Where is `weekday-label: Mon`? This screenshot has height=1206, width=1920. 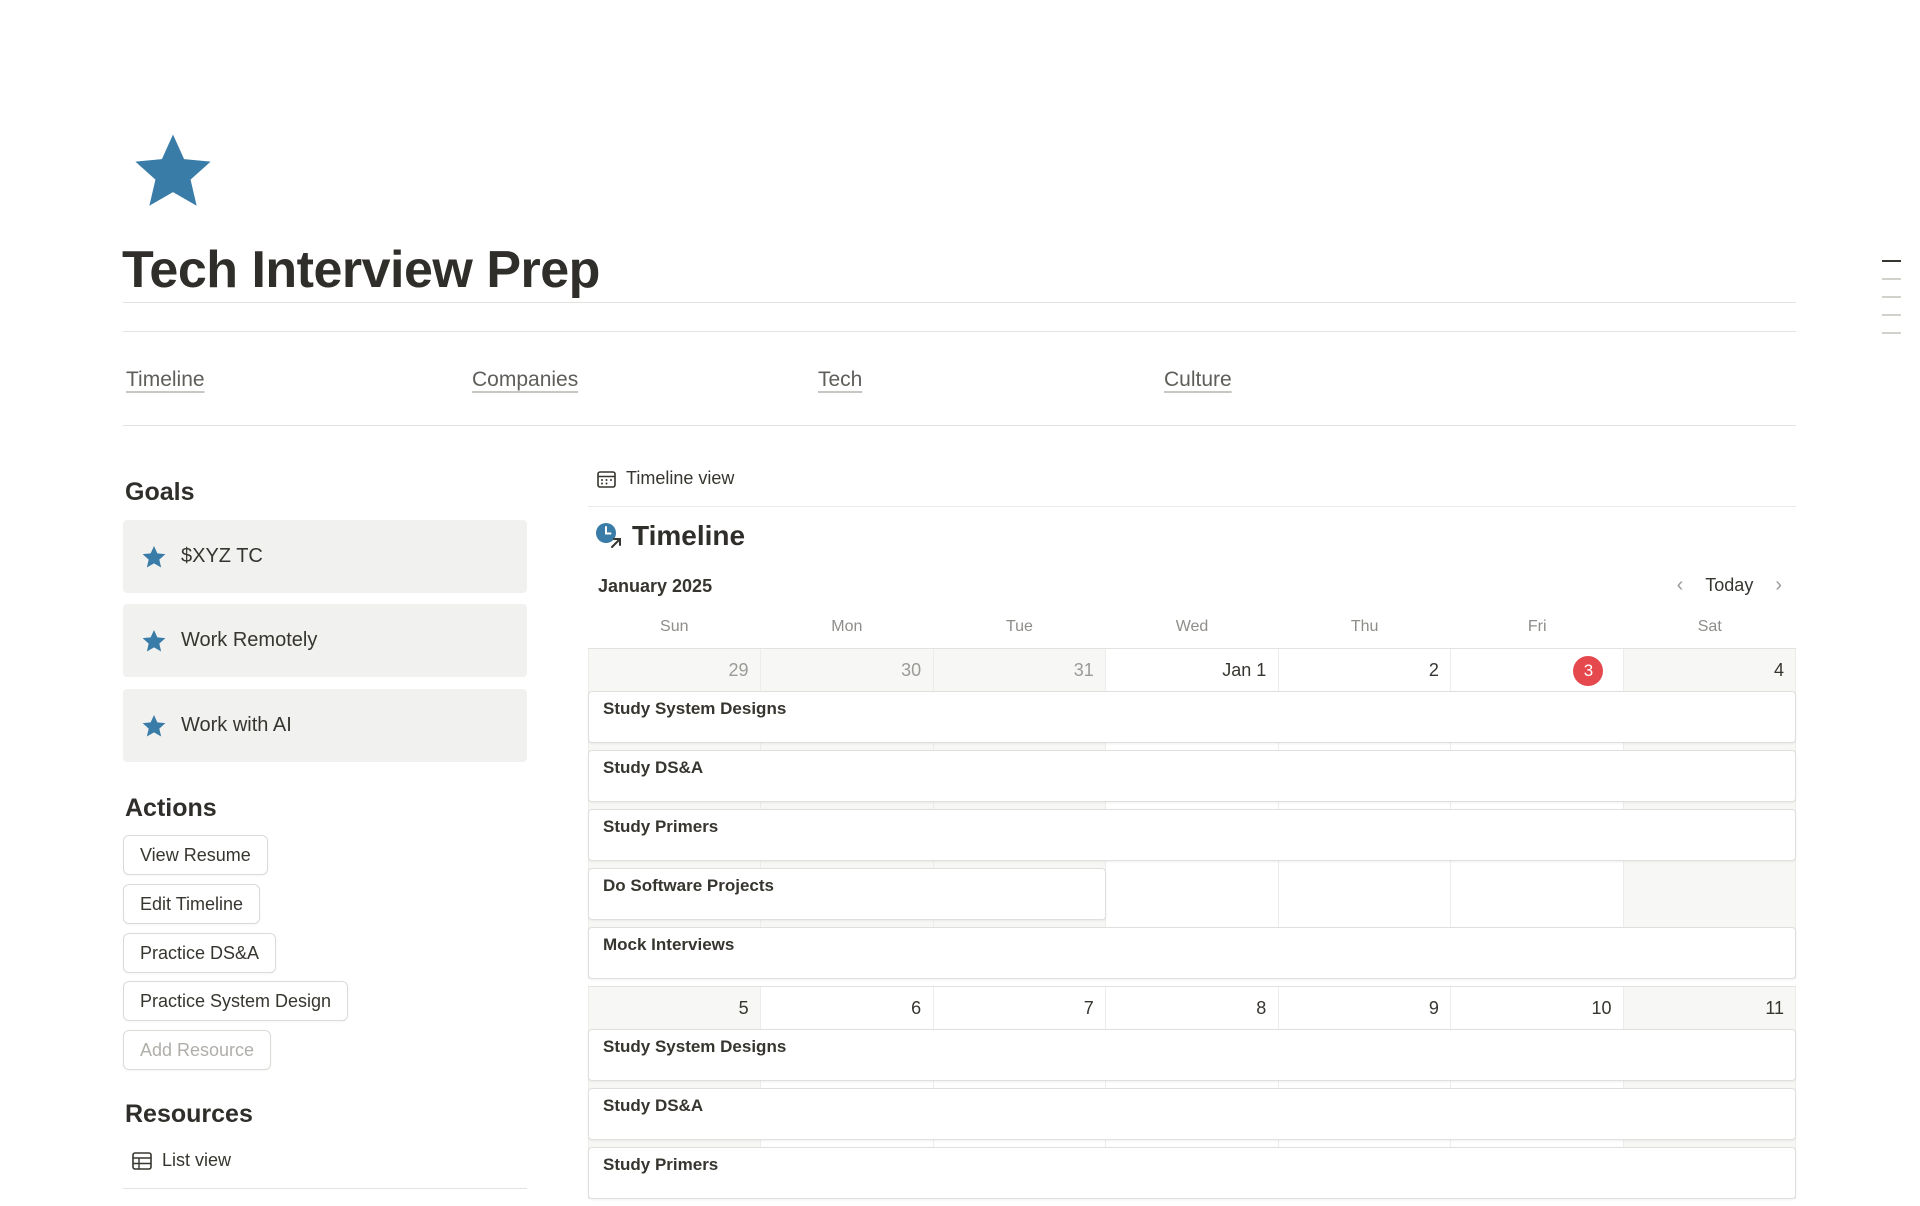 weekday-label: Mon is located at coordinates (847, 626).